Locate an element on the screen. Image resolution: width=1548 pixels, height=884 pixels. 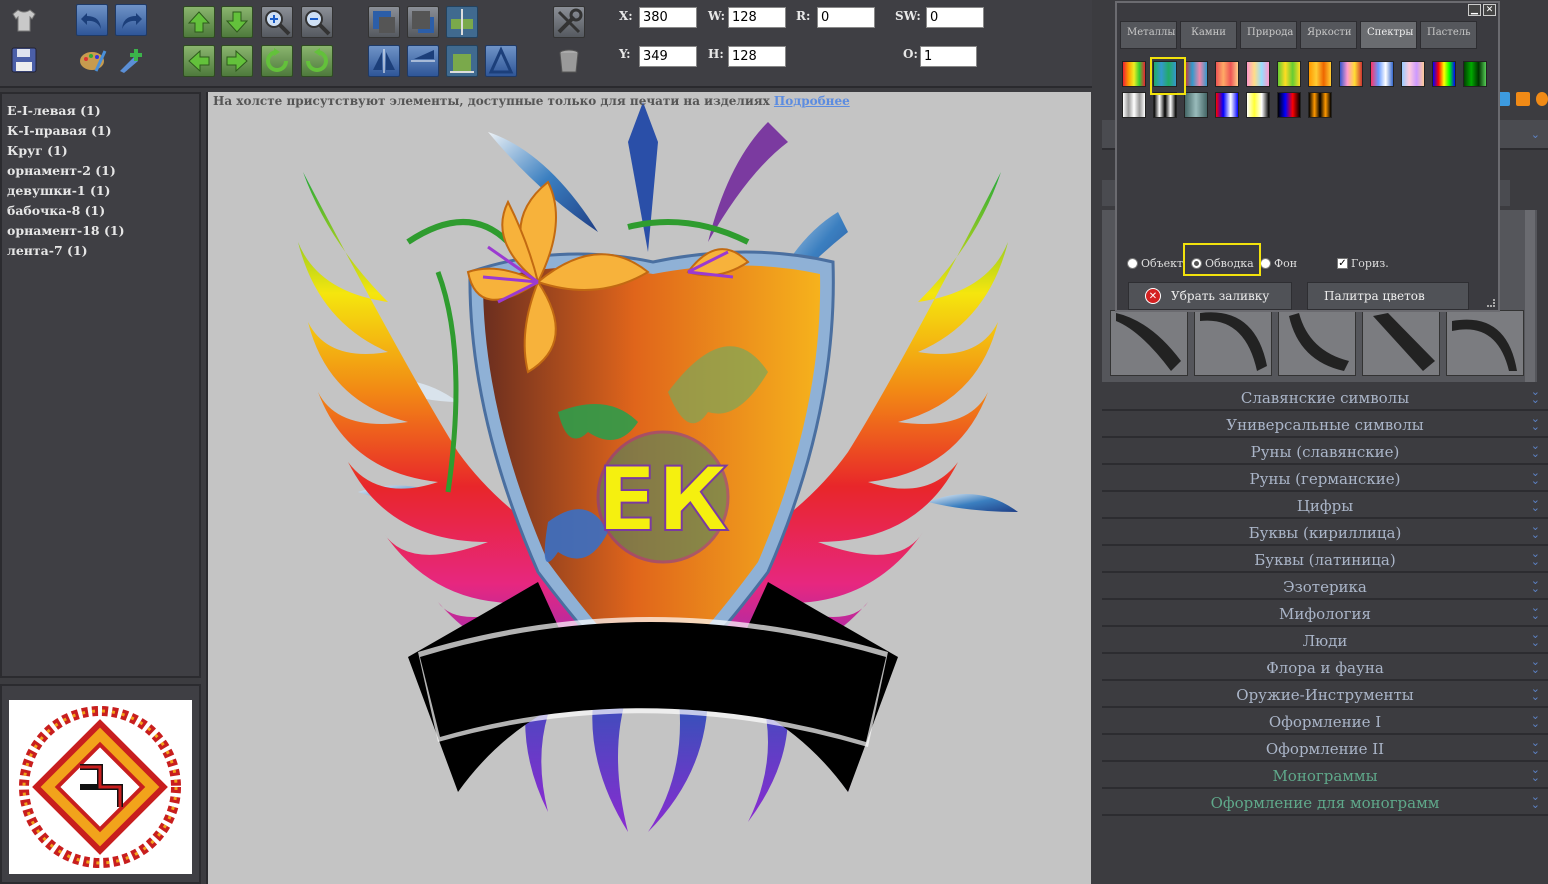
shapes-scrollbar is located at coordinates (1530, 296).